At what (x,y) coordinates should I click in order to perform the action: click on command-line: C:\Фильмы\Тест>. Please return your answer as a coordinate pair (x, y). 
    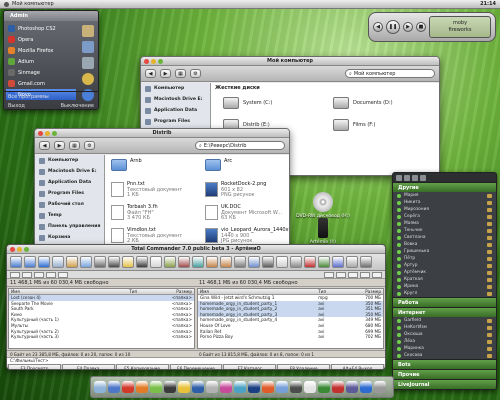
    Looking at the image, I should click on (196, 360).